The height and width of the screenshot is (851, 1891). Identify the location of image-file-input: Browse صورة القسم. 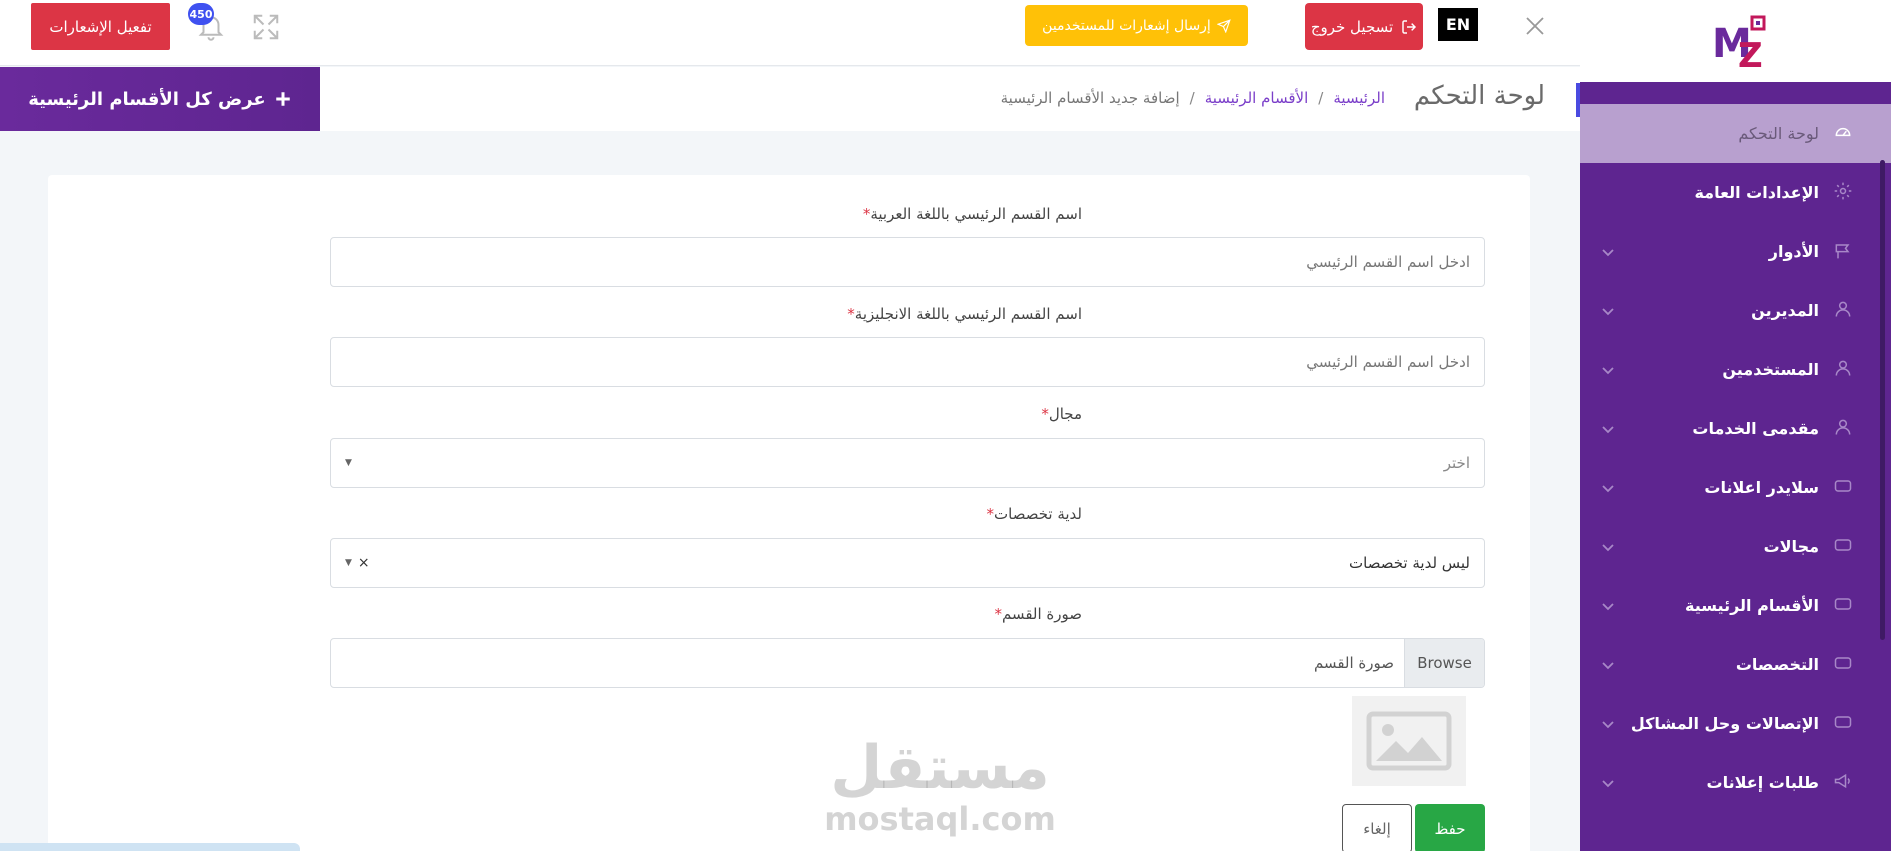
(907, 663).